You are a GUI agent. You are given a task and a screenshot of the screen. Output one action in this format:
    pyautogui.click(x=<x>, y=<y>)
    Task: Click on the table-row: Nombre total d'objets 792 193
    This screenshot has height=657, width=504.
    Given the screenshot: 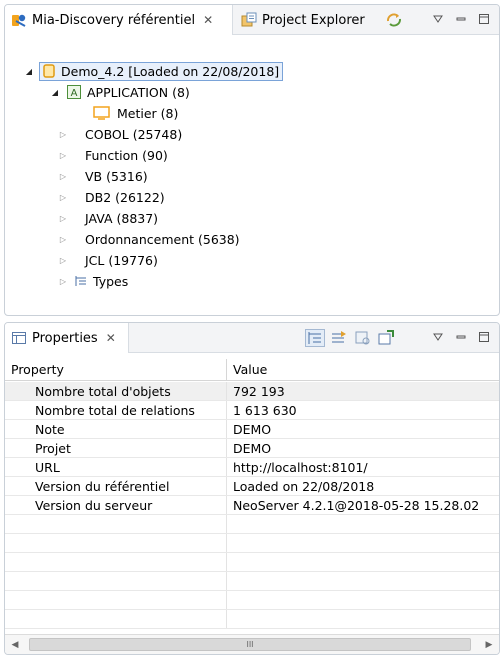 What is the action you would take?
    pyautogui.click(x=252, y=391)
    